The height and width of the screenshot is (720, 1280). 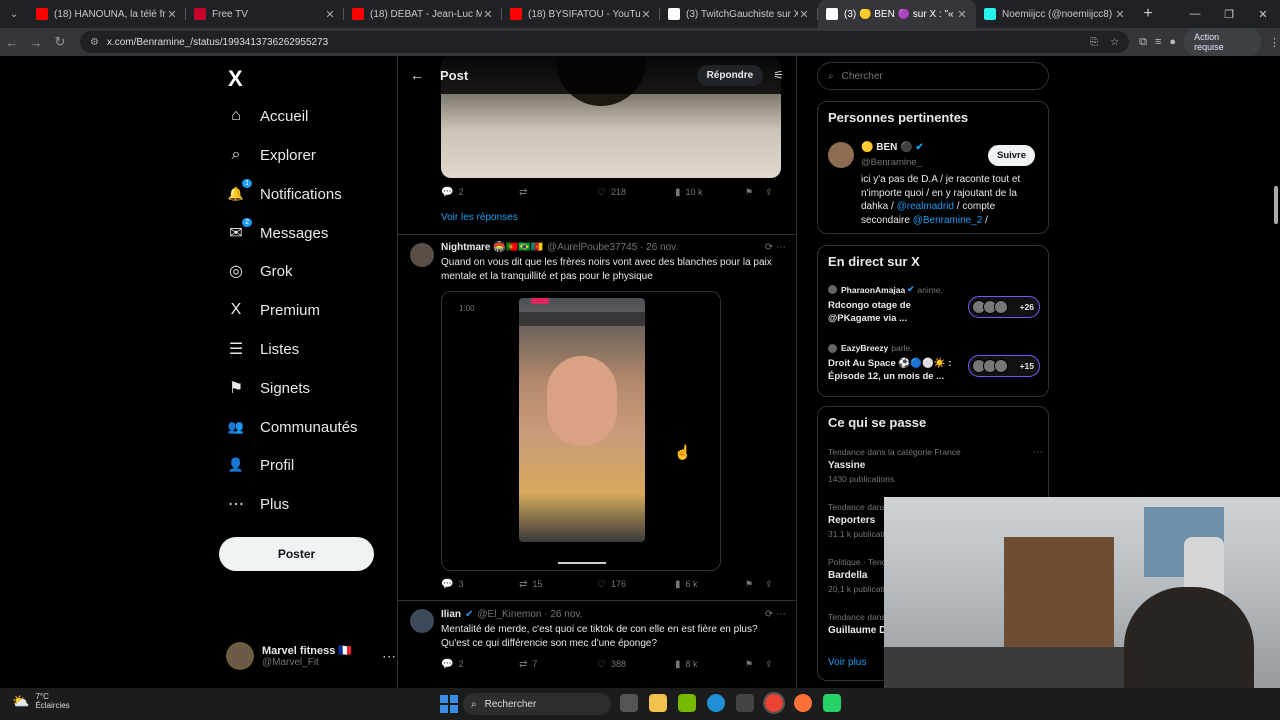 What do you see at coordinates (581, 431) in the screenshot?
I see `tweet-video: 1:00` at bounding box center [581, 431].